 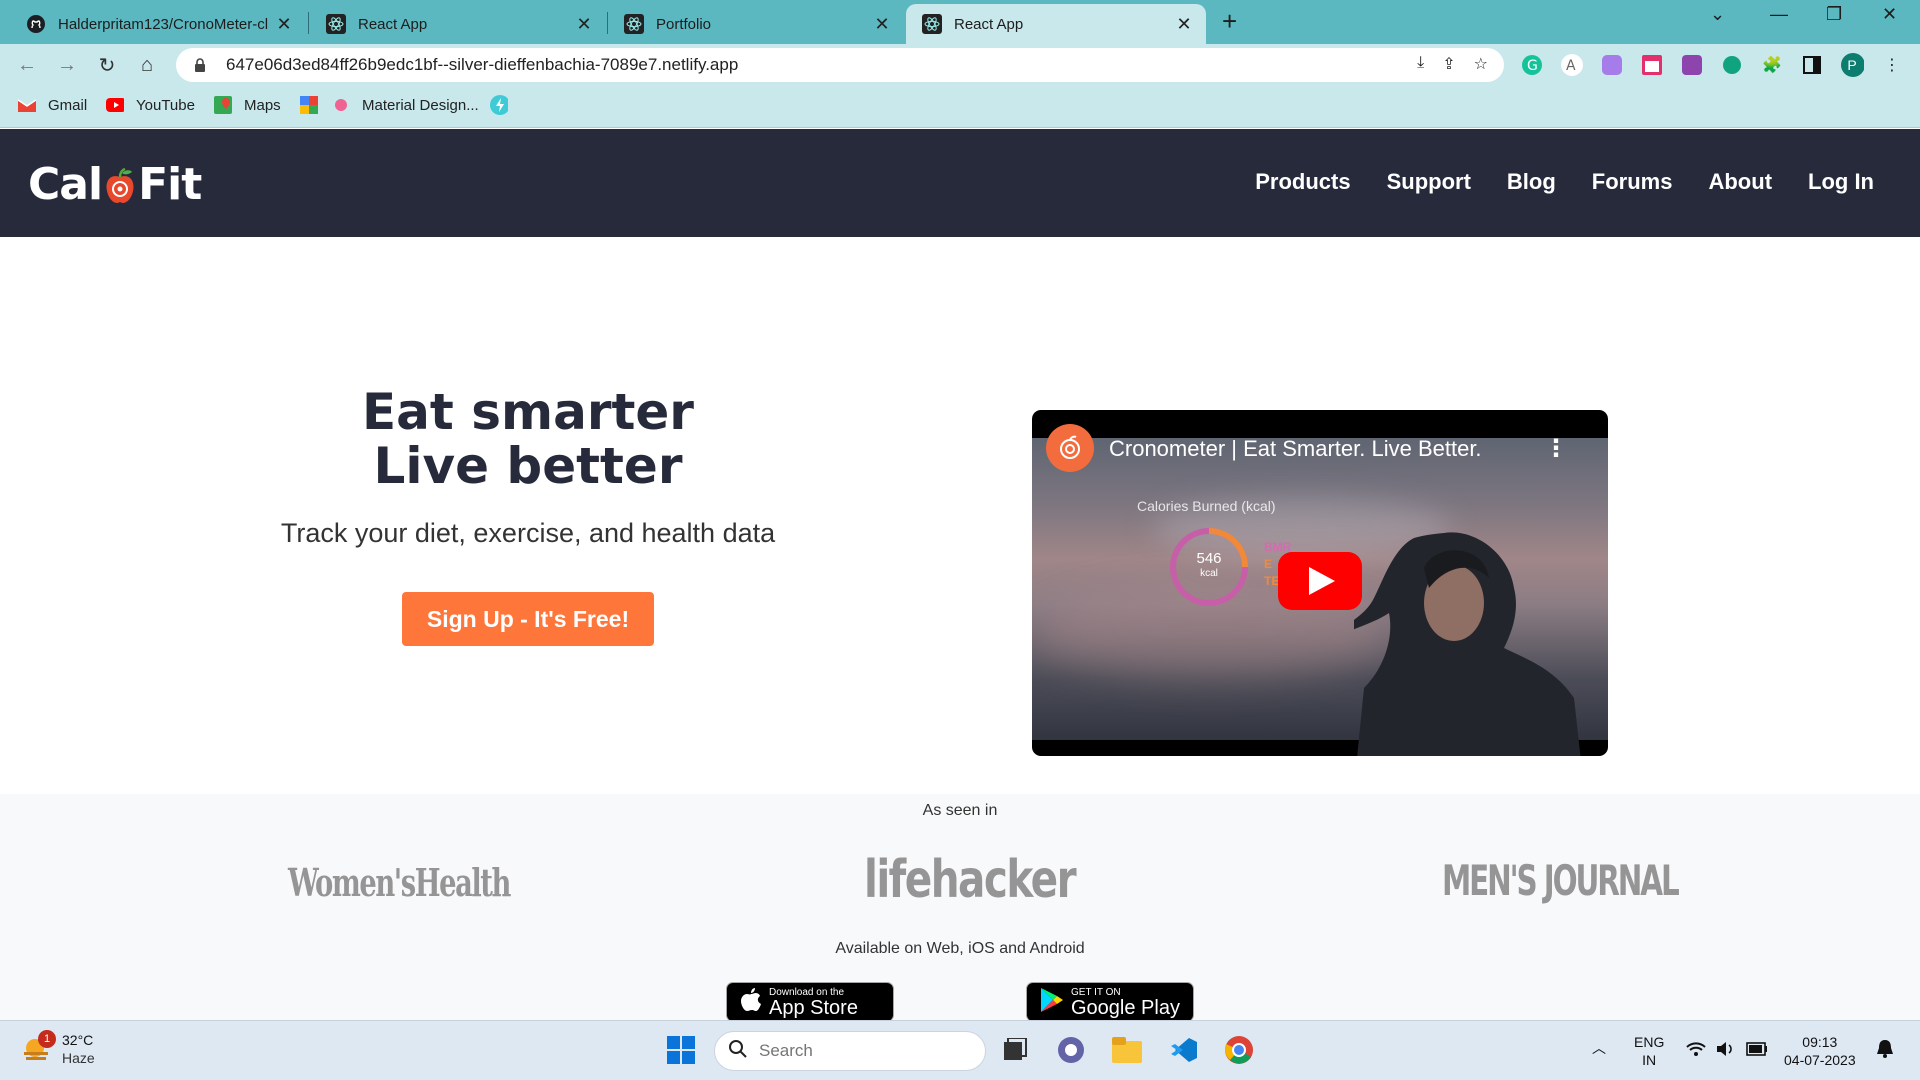 I want to click on bookmark-star-icon: ☆, so click(x=1481, y=64).